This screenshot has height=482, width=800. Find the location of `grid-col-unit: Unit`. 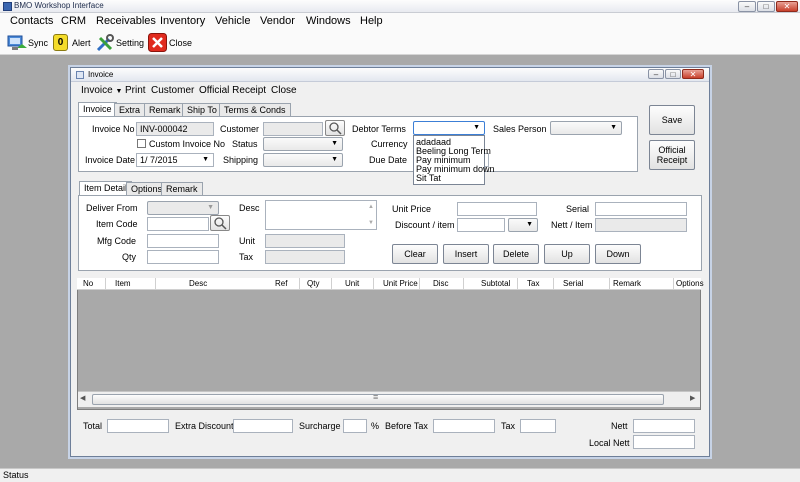

grid-col-unit: Unit is located at coordinates (352, 283).